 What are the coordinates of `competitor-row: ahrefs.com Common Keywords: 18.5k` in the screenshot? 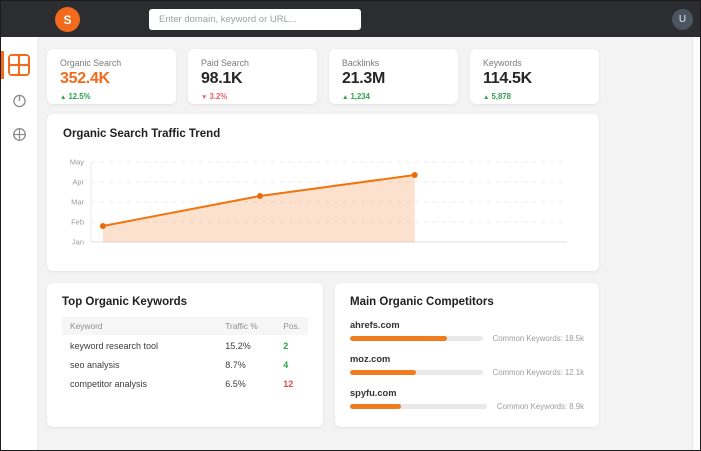 It's located at (467, 331).